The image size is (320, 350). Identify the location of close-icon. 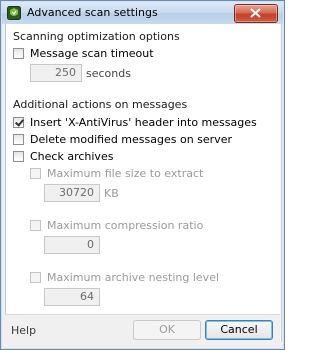
(255, 13).